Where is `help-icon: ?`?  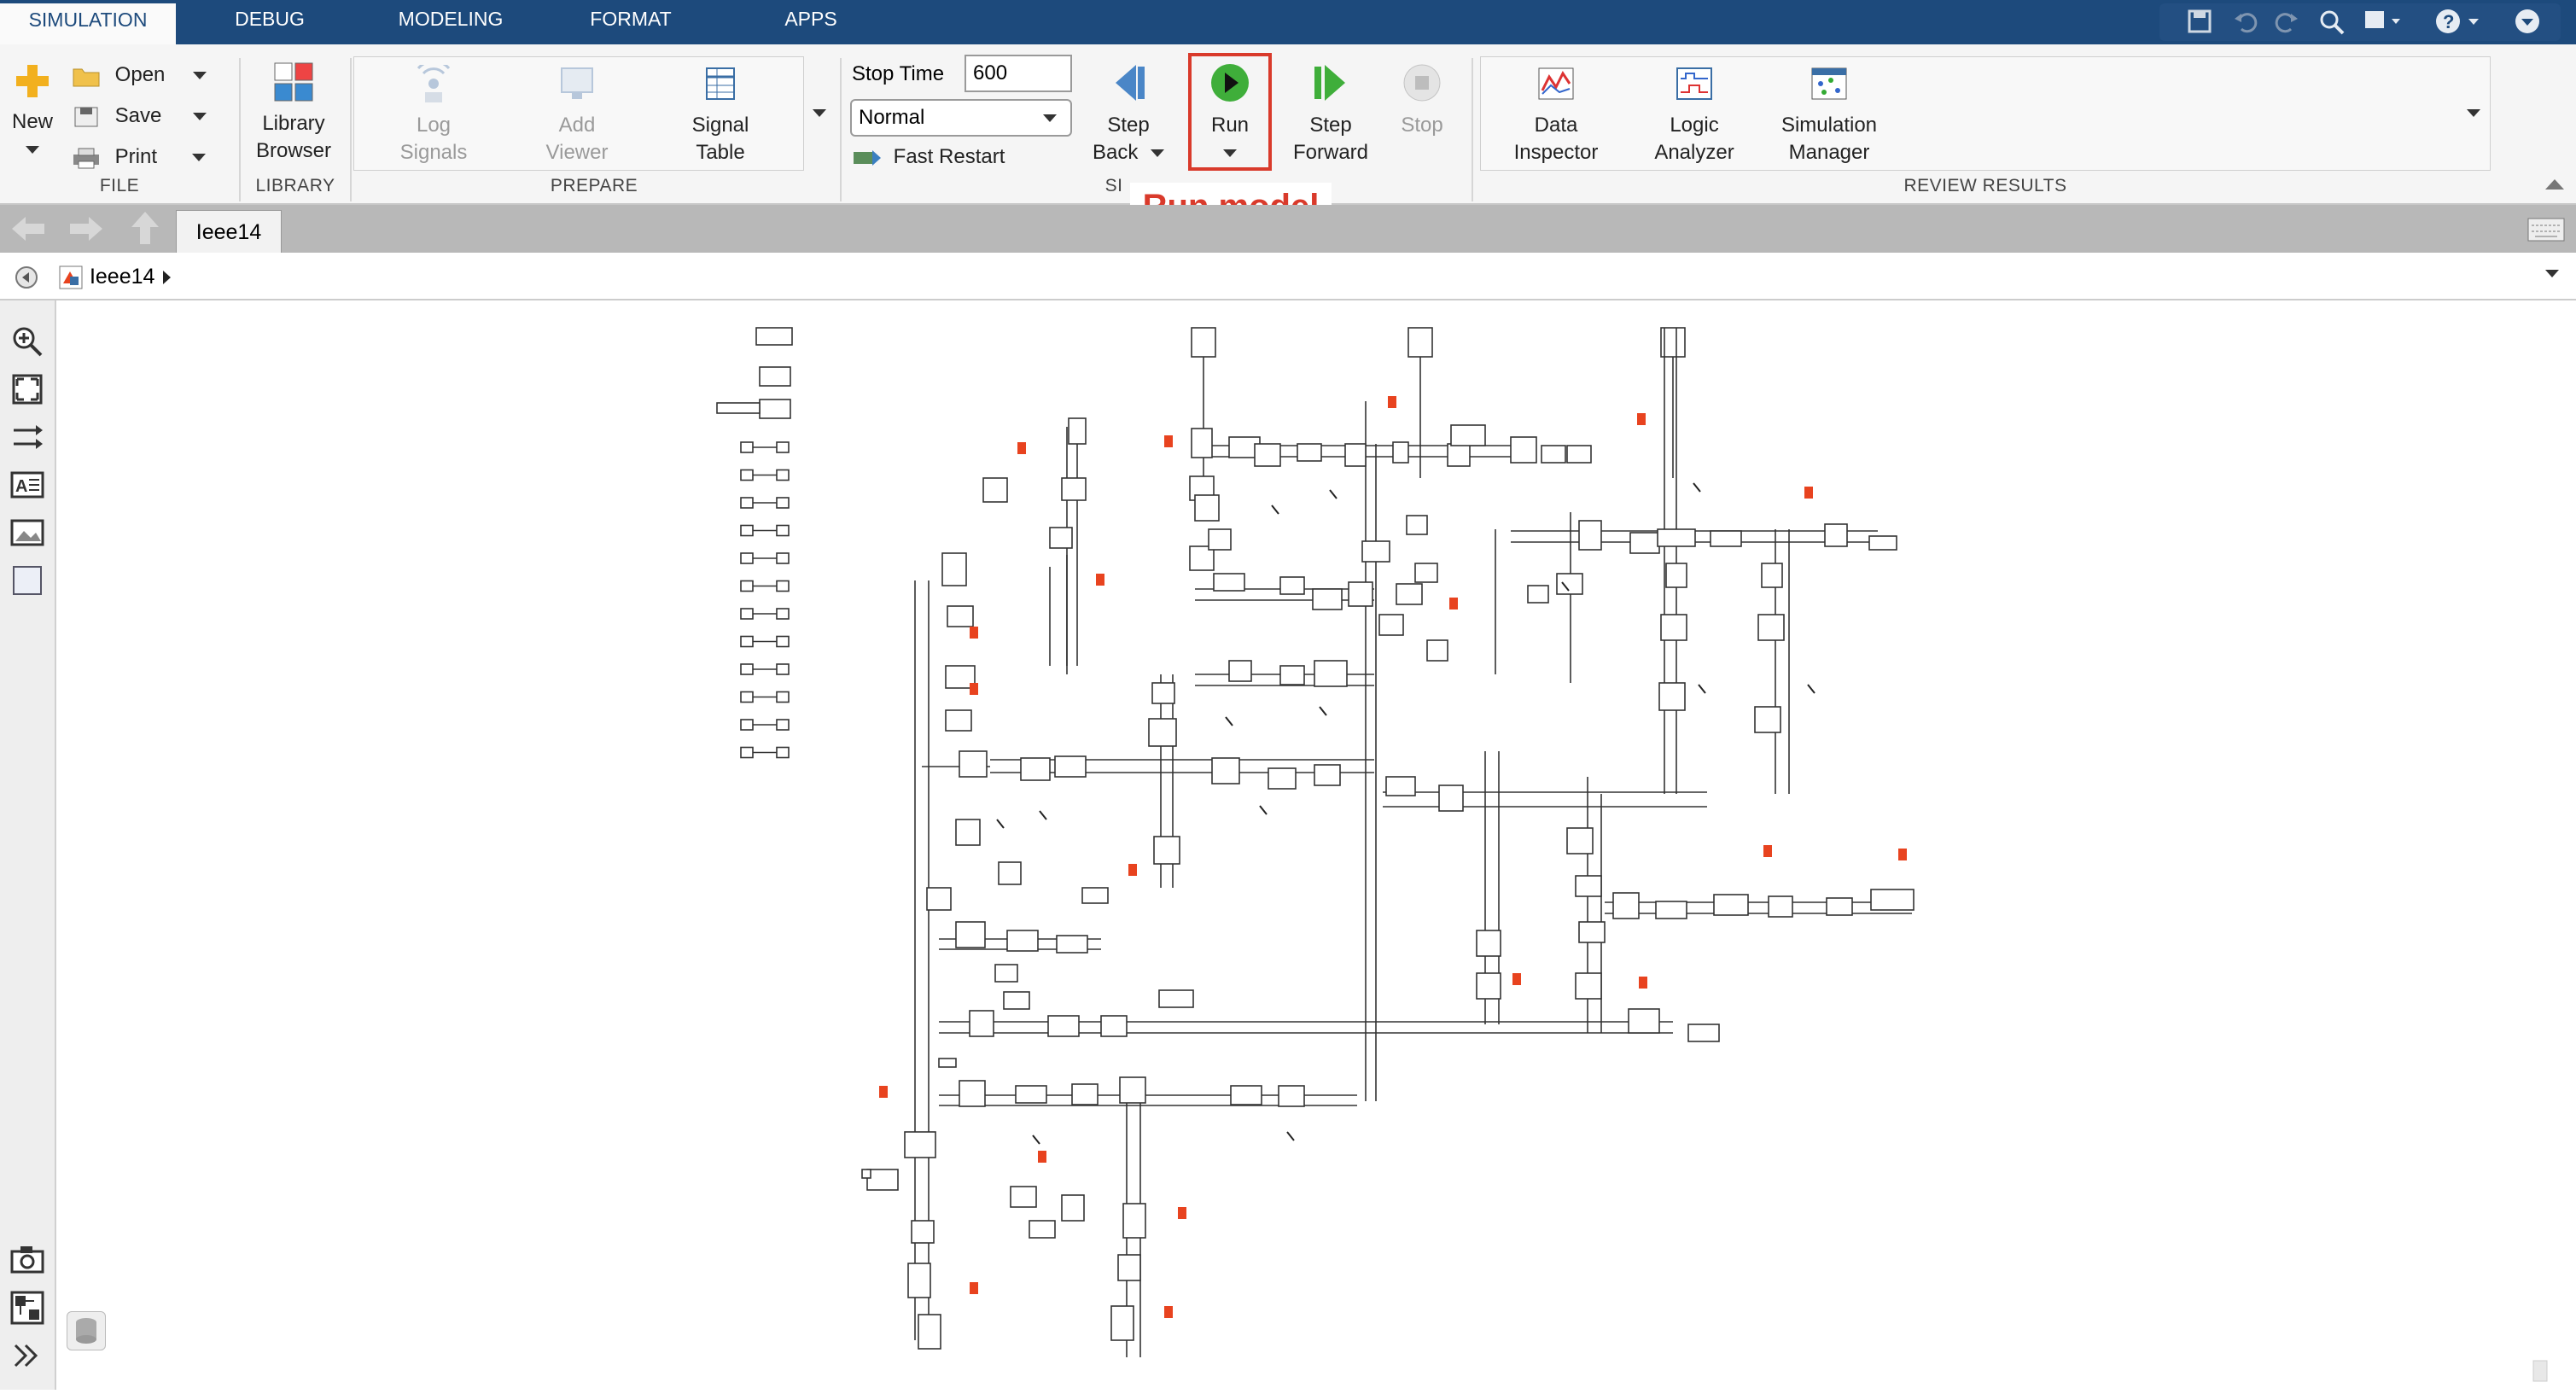 help-icon: ? is located at coordinates (2460, 21).